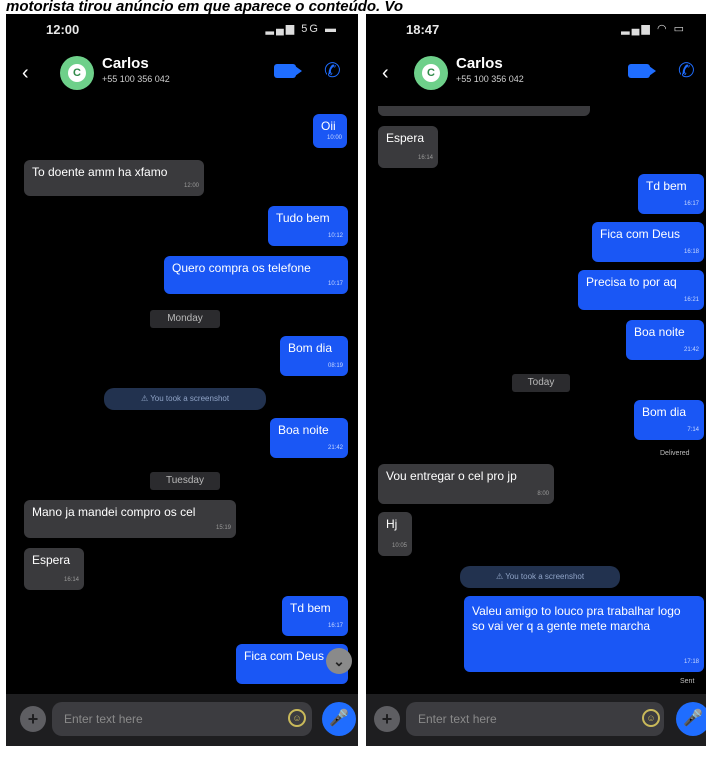 The height and width of the screenshot is (760, 708). Describe the element at coordinates (335, 236) in the screenshot. I see `message-time: 10:12` at that location.